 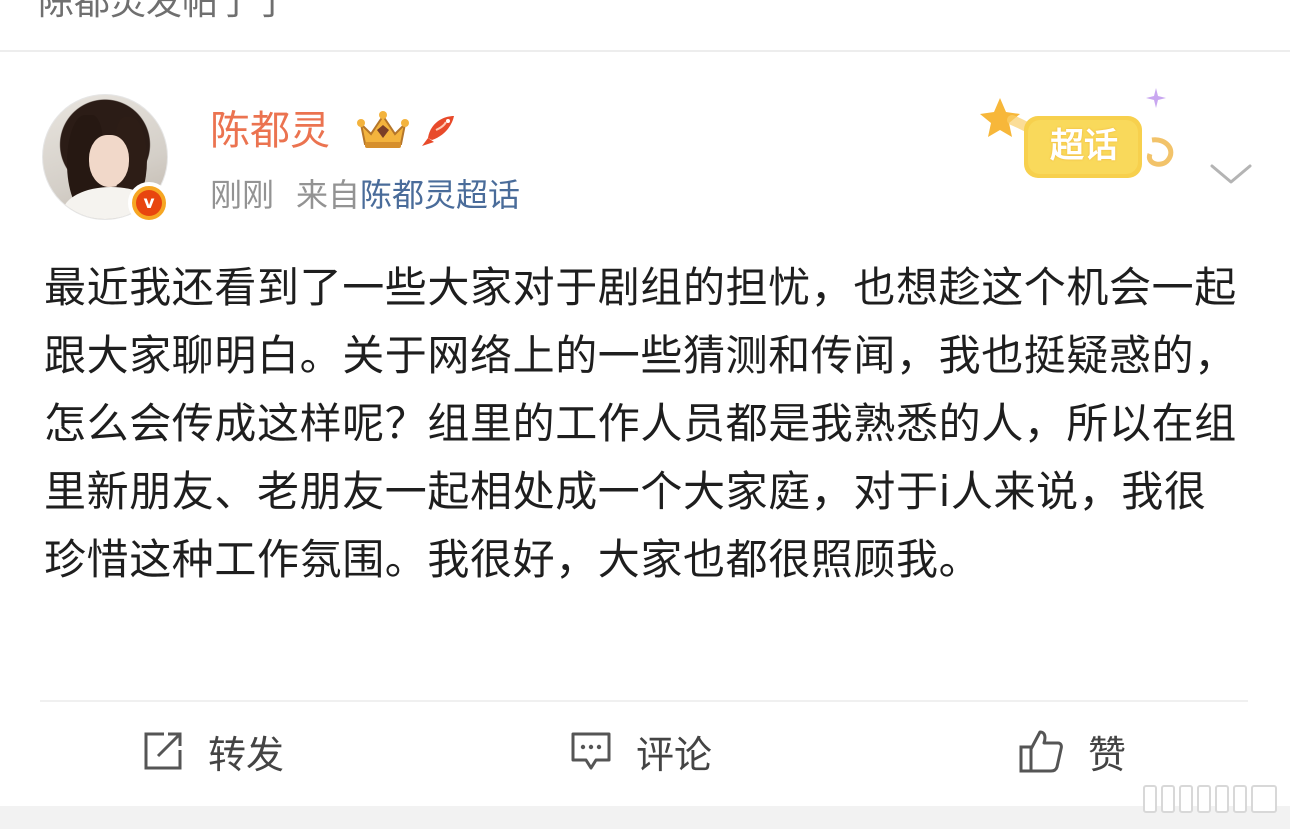 What do you see at coordinates (270, 131) in the screenshot?
I see `author-name: 陈都灵` at bounding box center [270, 131].